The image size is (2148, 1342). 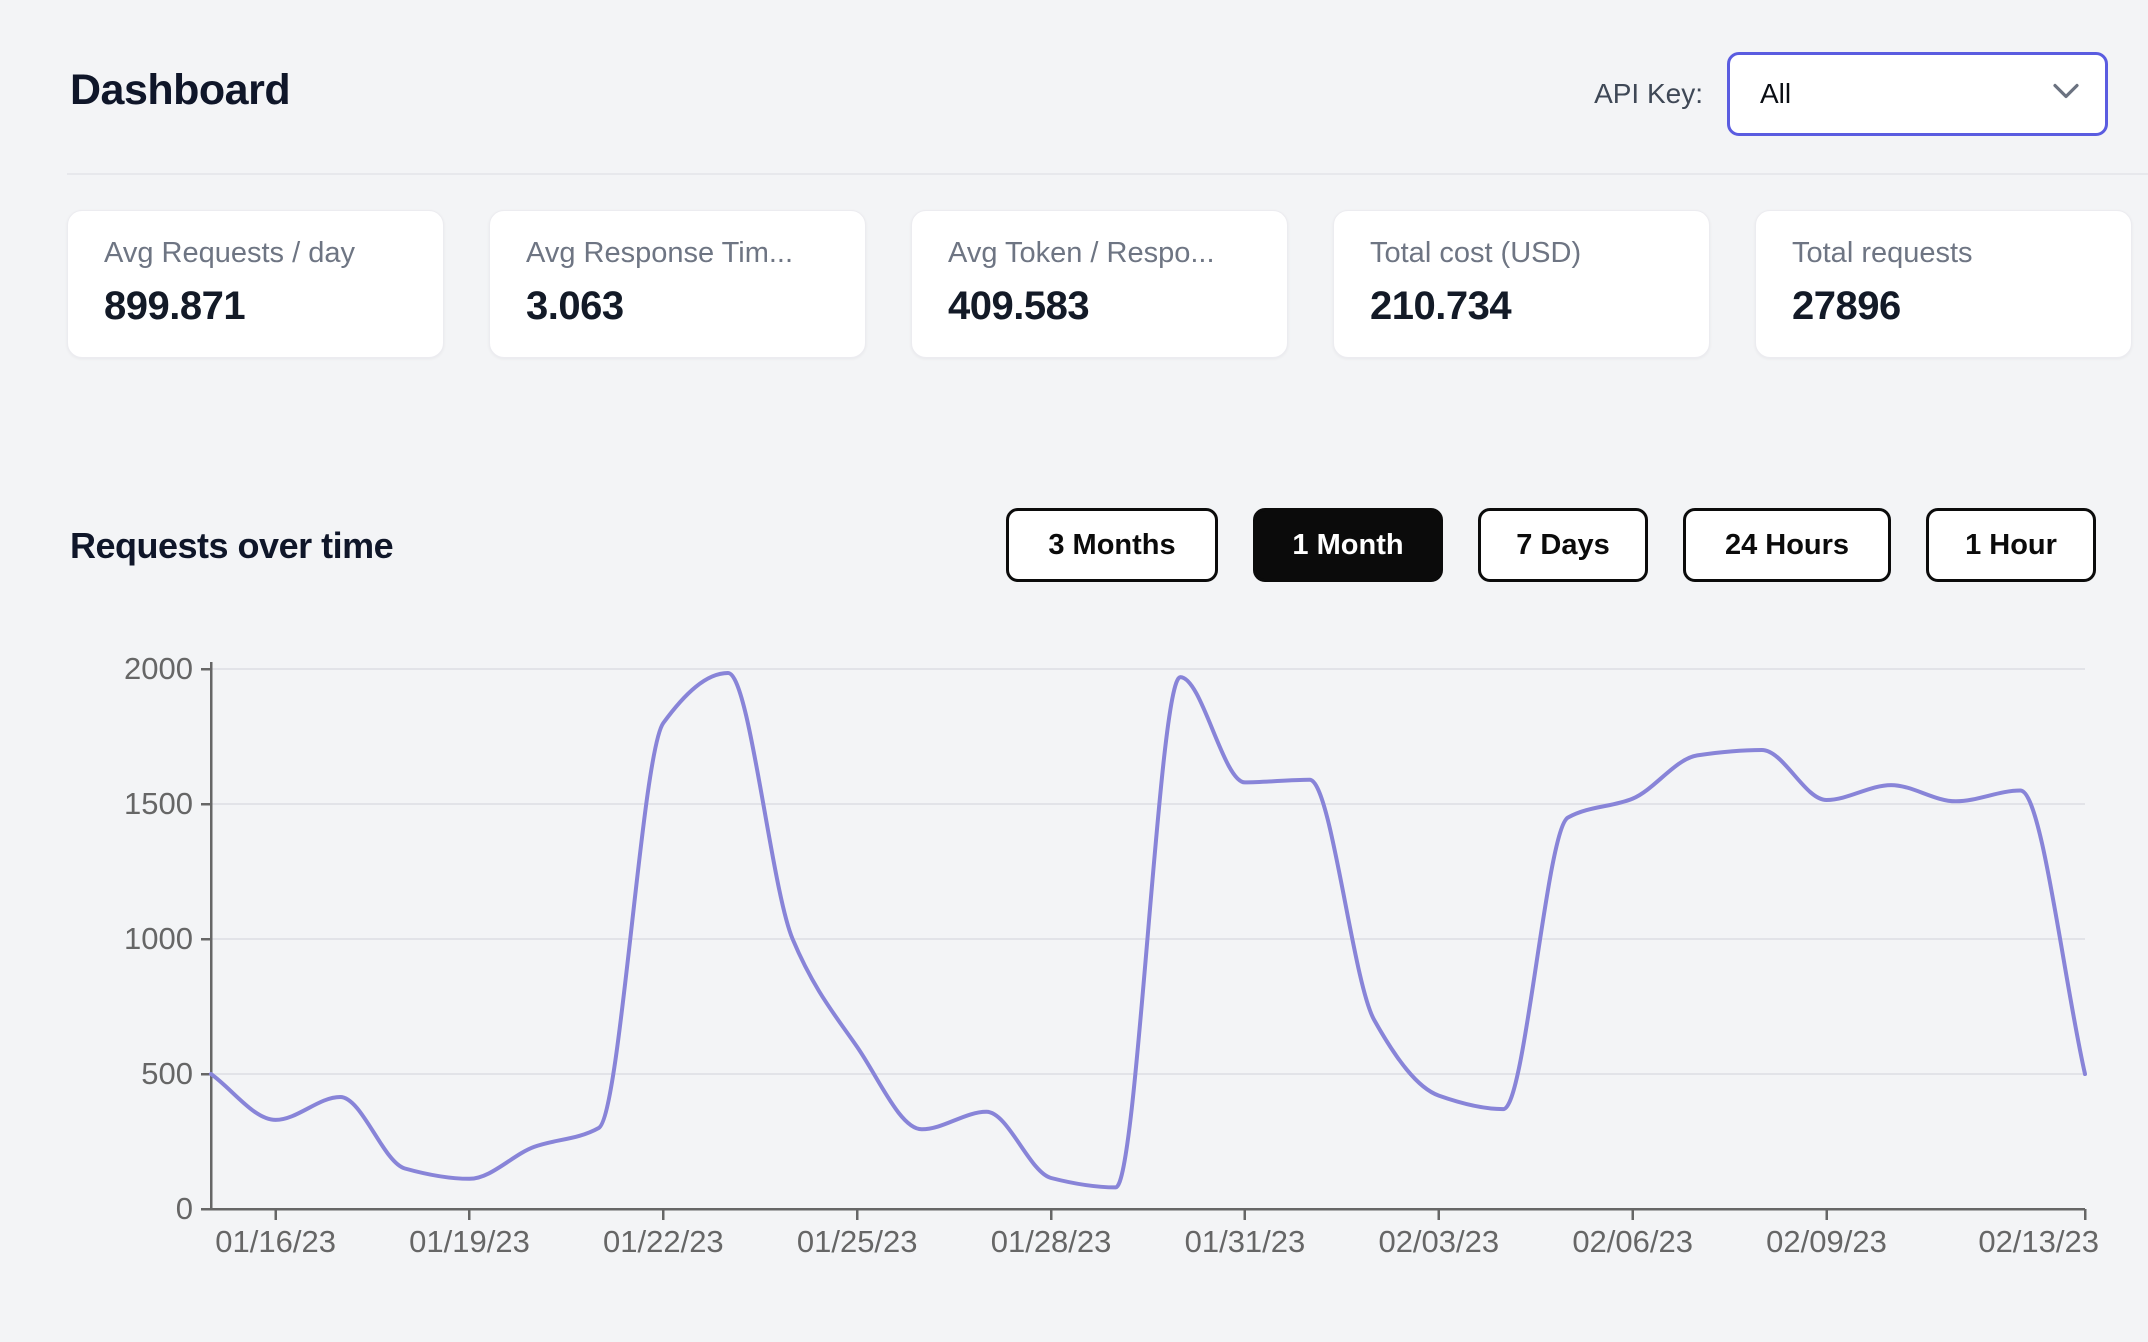 I want to click on x-tick-label: 02/13/23, so click(x=2038, y=1241).